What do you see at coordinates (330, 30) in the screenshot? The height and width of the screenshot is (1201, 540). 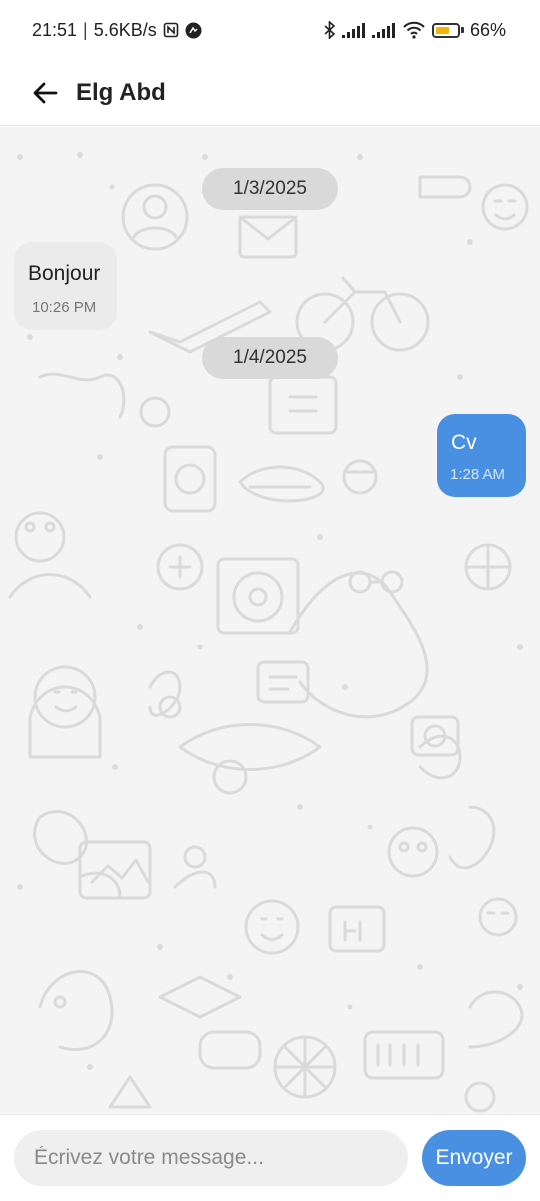 I see `bluetooth-icon` at bounding box center [330, 30].